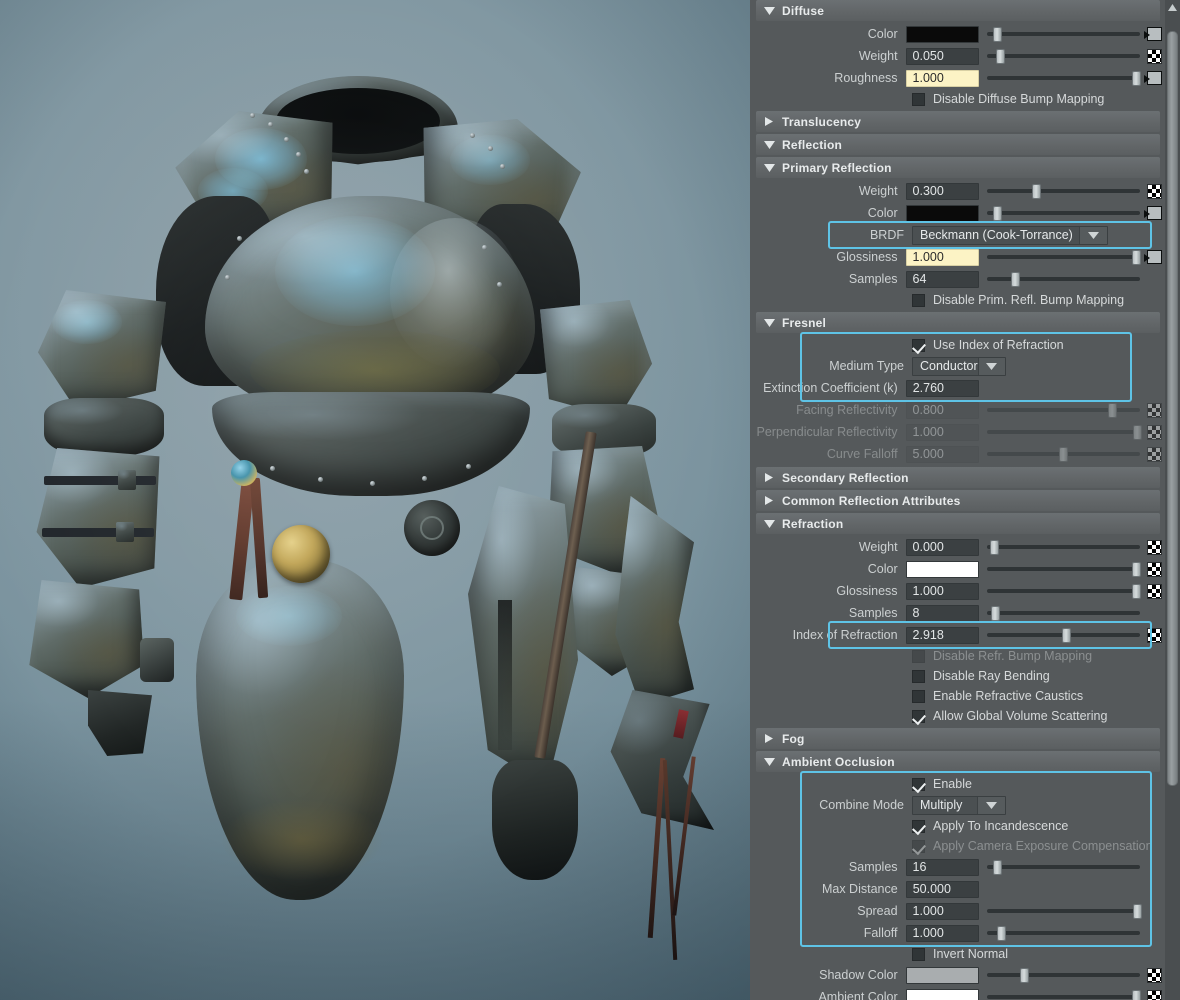 The image size is (1180, 1000). I want to click on panel-scrollbar, so click(1172, 500).